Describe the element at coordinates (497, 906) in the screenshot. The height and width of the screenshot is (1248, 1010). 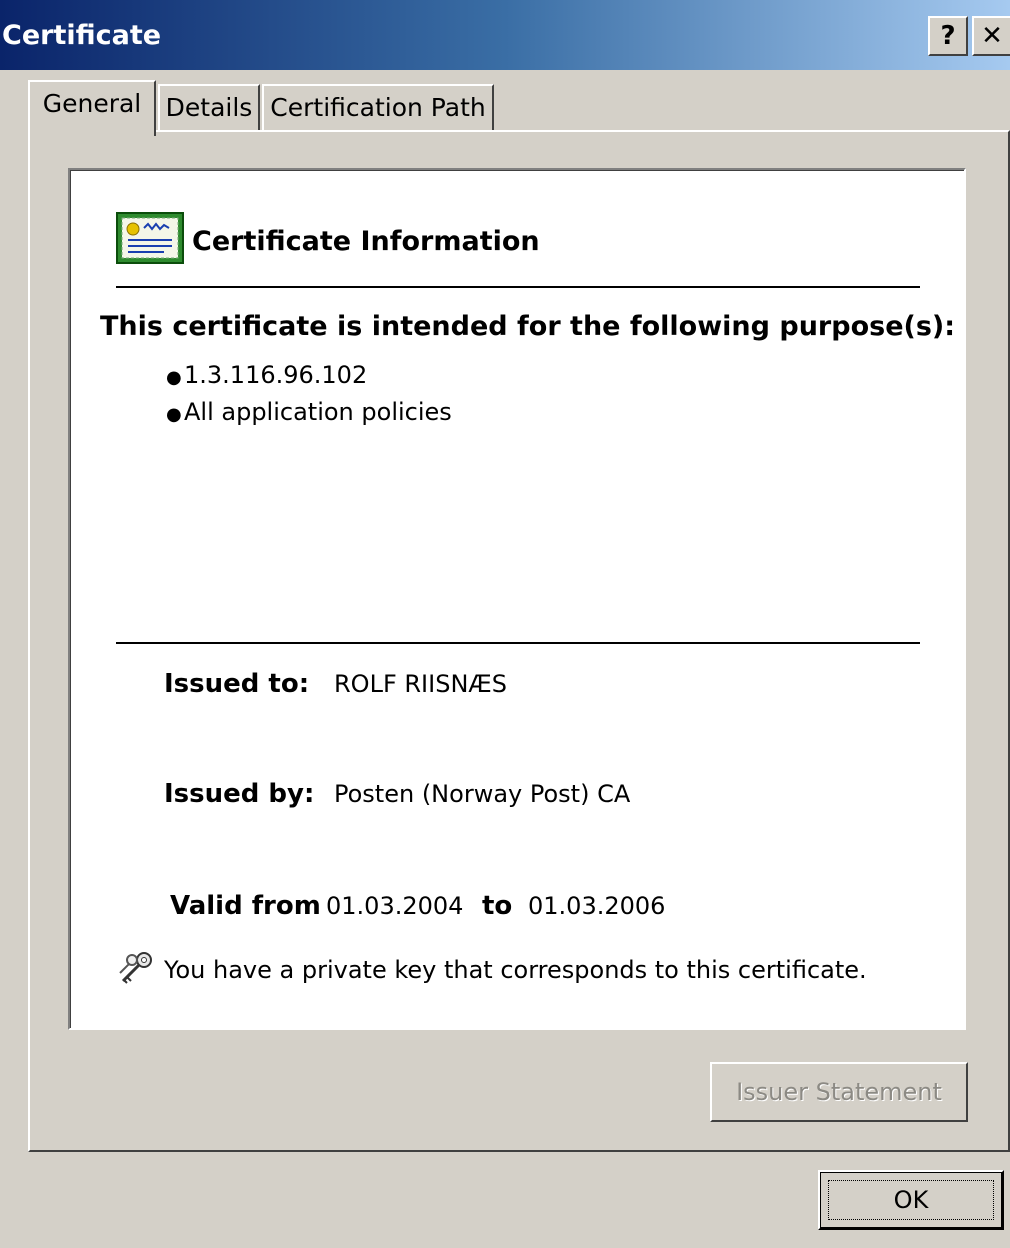
I see `valid-to-label: to` at that location.